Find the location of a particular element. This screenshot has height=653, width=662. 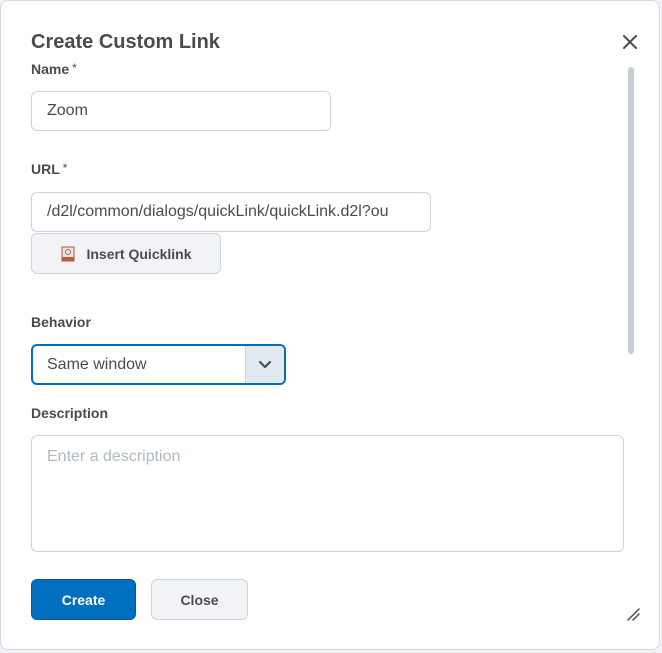

url-label-text: URL is located at coordinates (45, 169).